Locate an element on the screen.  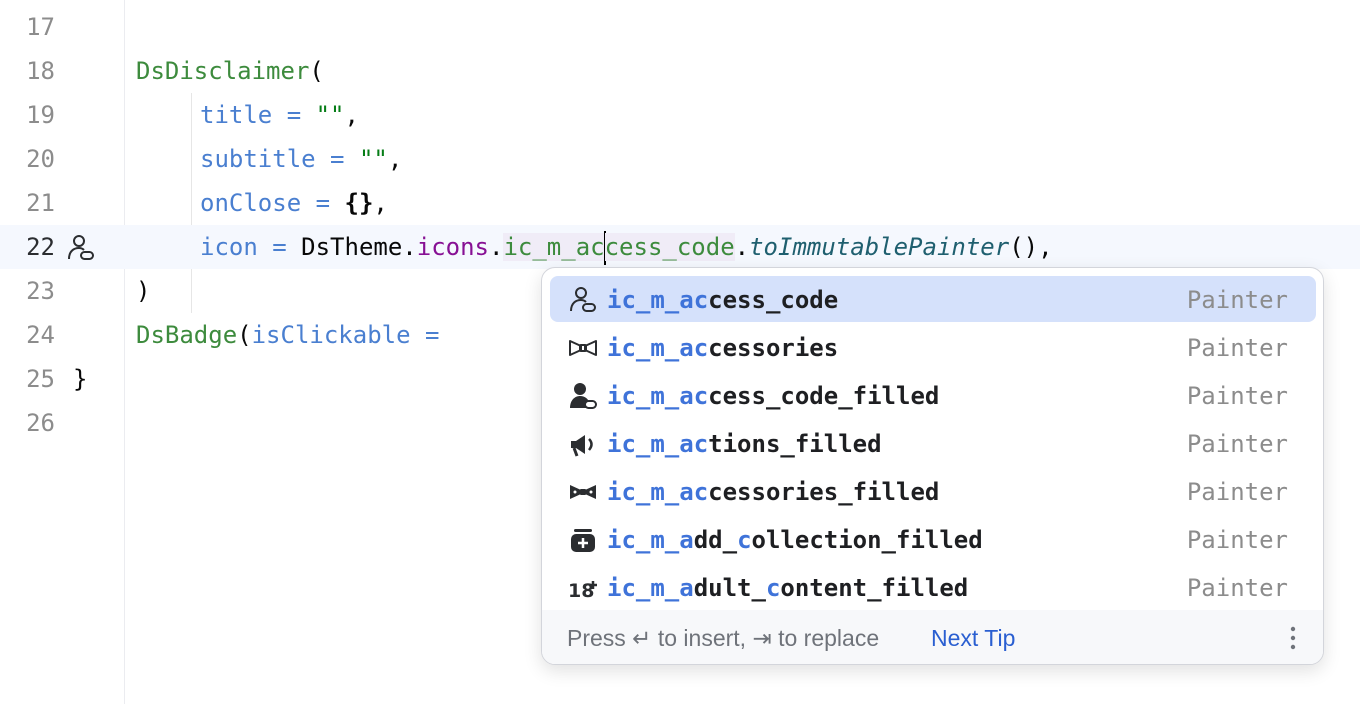
megaphone-icon is located at coordinates (582, 446).